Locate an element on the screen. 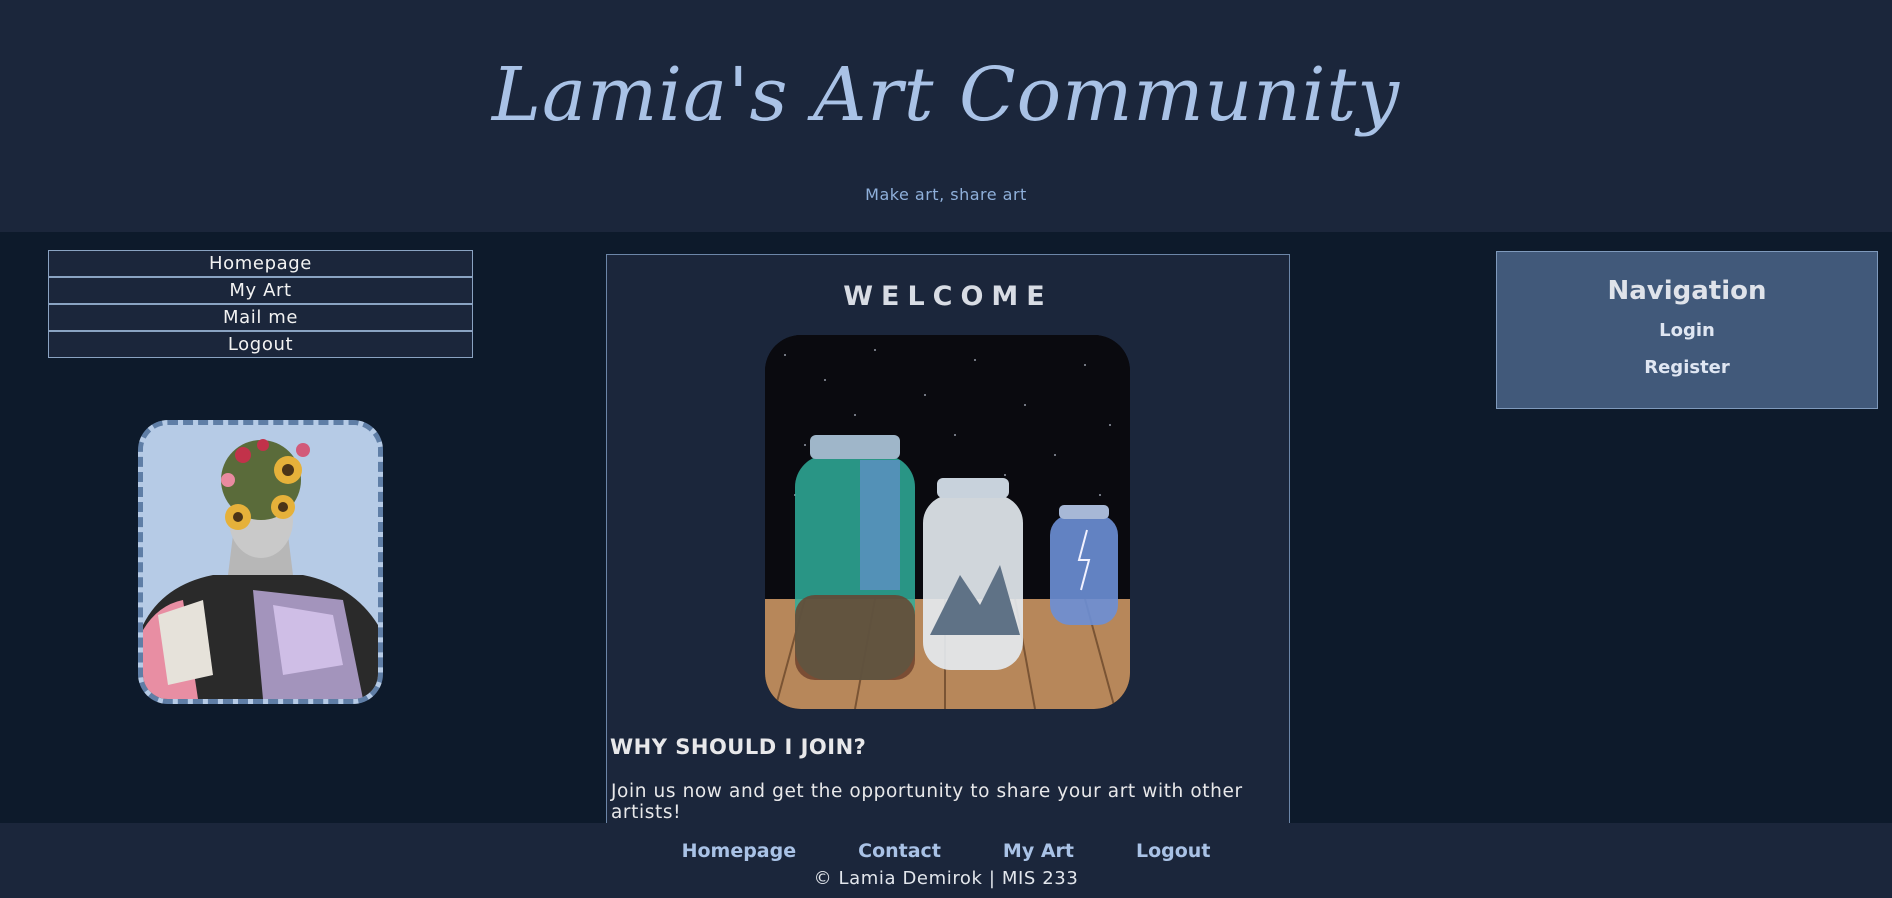 The height and width of the screenshot is (898, 1892). welcome-heading: WELCOME is located at coordinates (948, 296).